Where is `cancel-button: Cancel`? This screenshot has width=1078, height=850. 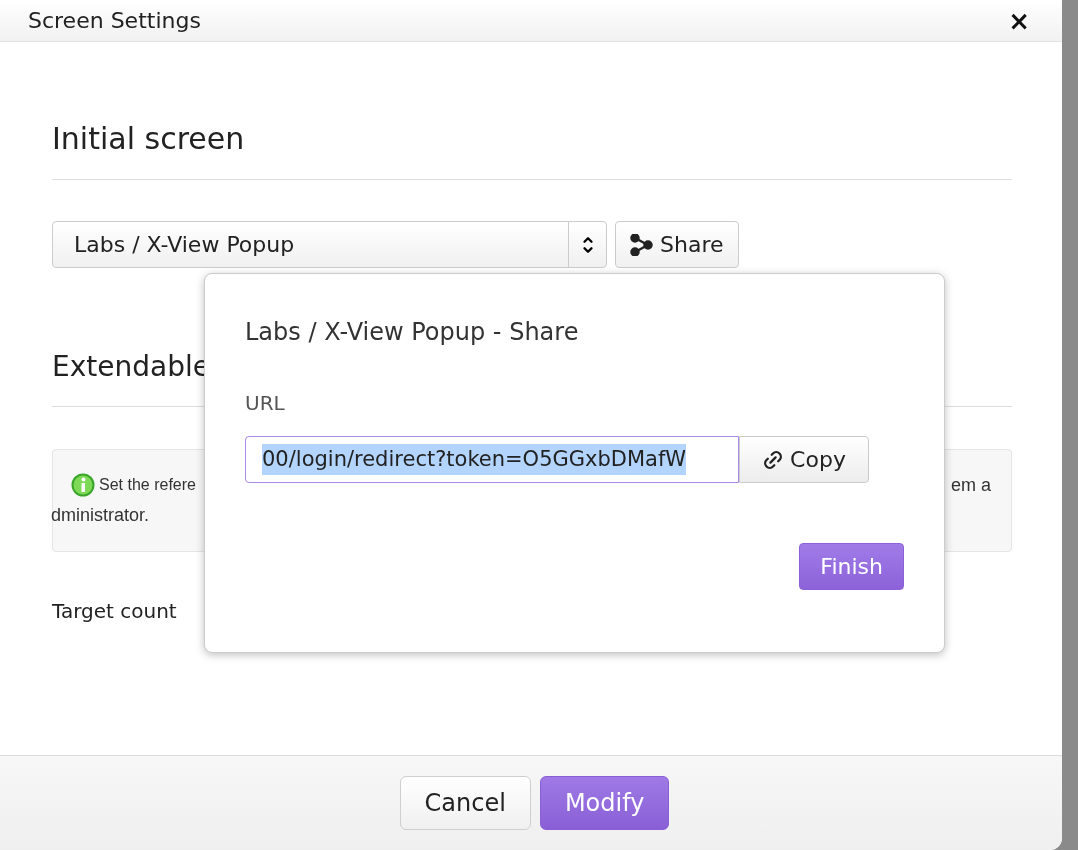 cancel-button: Cancel is located at coordinates (465, 803).